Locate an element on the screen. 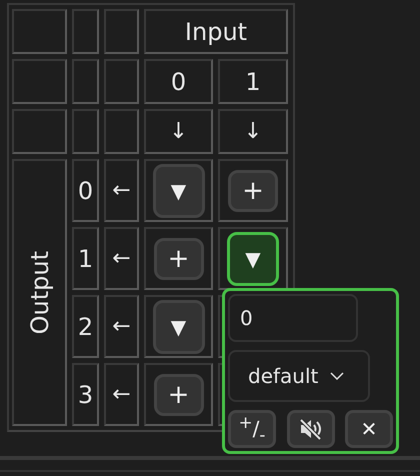 The height and width of the screenshot is (476, 420). gain-input-field: 0 is located at coordinates (293, 318).